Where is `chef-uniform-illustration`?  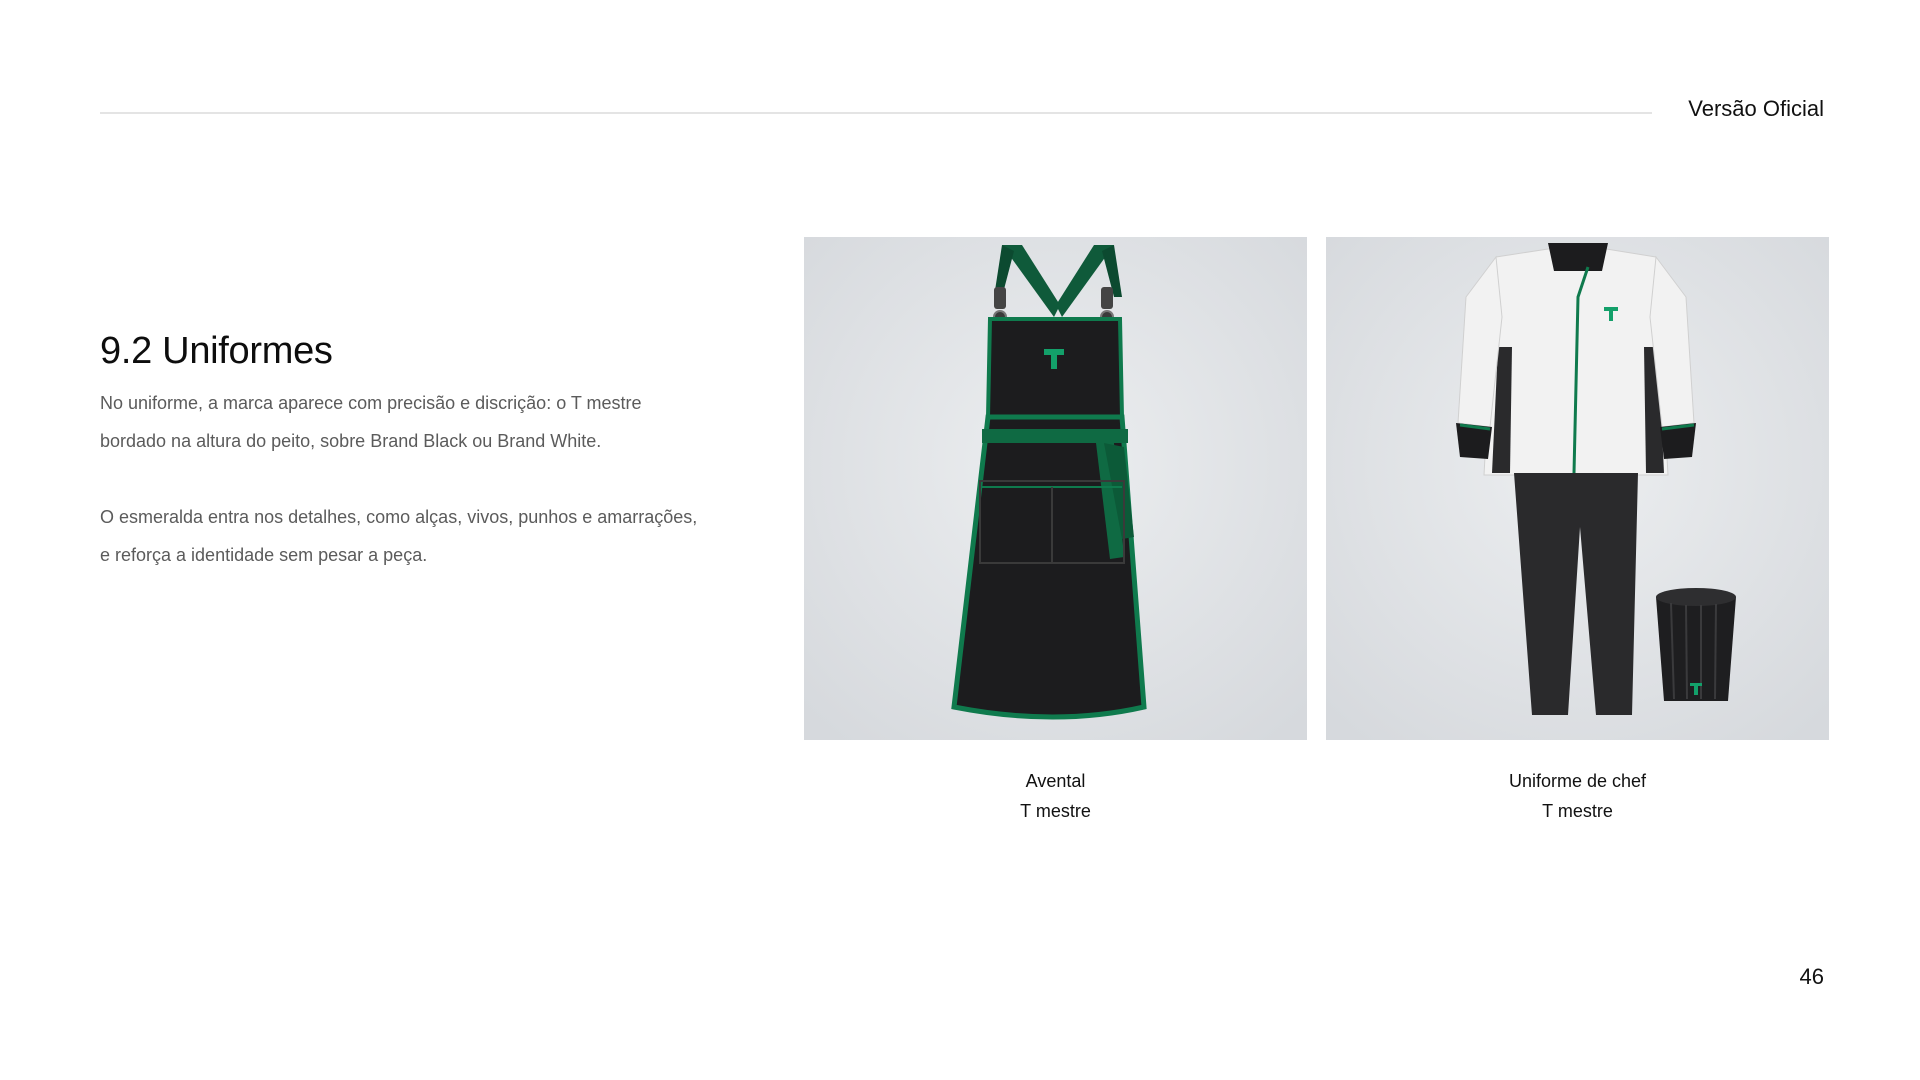
chef-uniform-illustration is located at coordinates (1577, 488).